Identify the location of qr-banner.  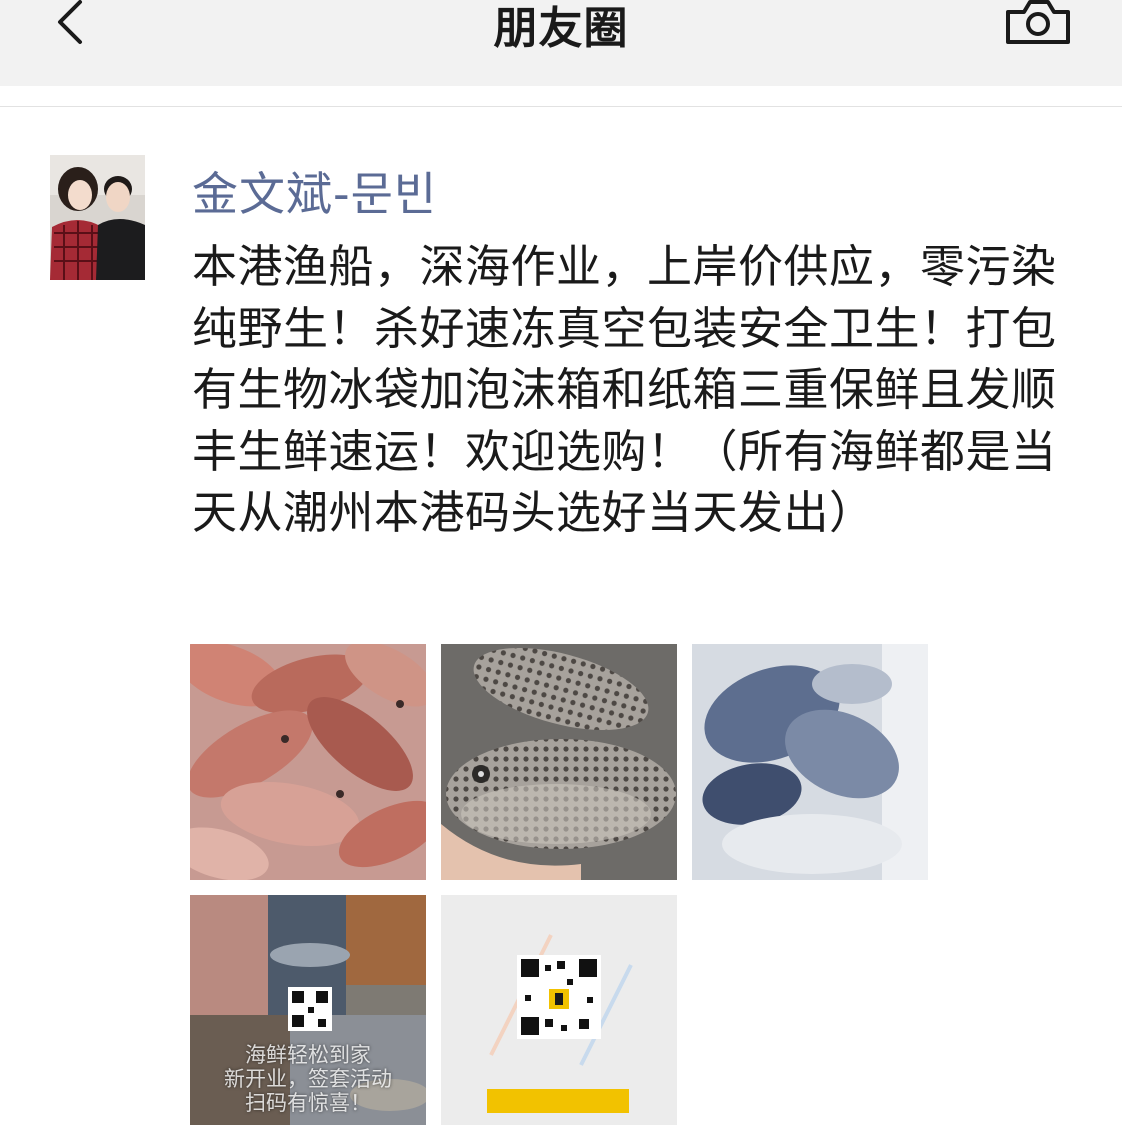
(558, 1101).